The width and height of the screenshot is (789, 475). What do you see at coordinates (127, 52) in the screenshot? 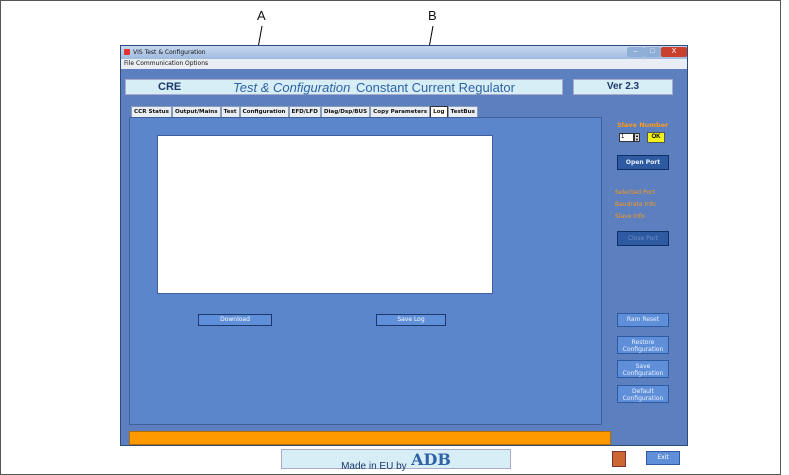
I see `app-icon` at bounding box center [127, 52].